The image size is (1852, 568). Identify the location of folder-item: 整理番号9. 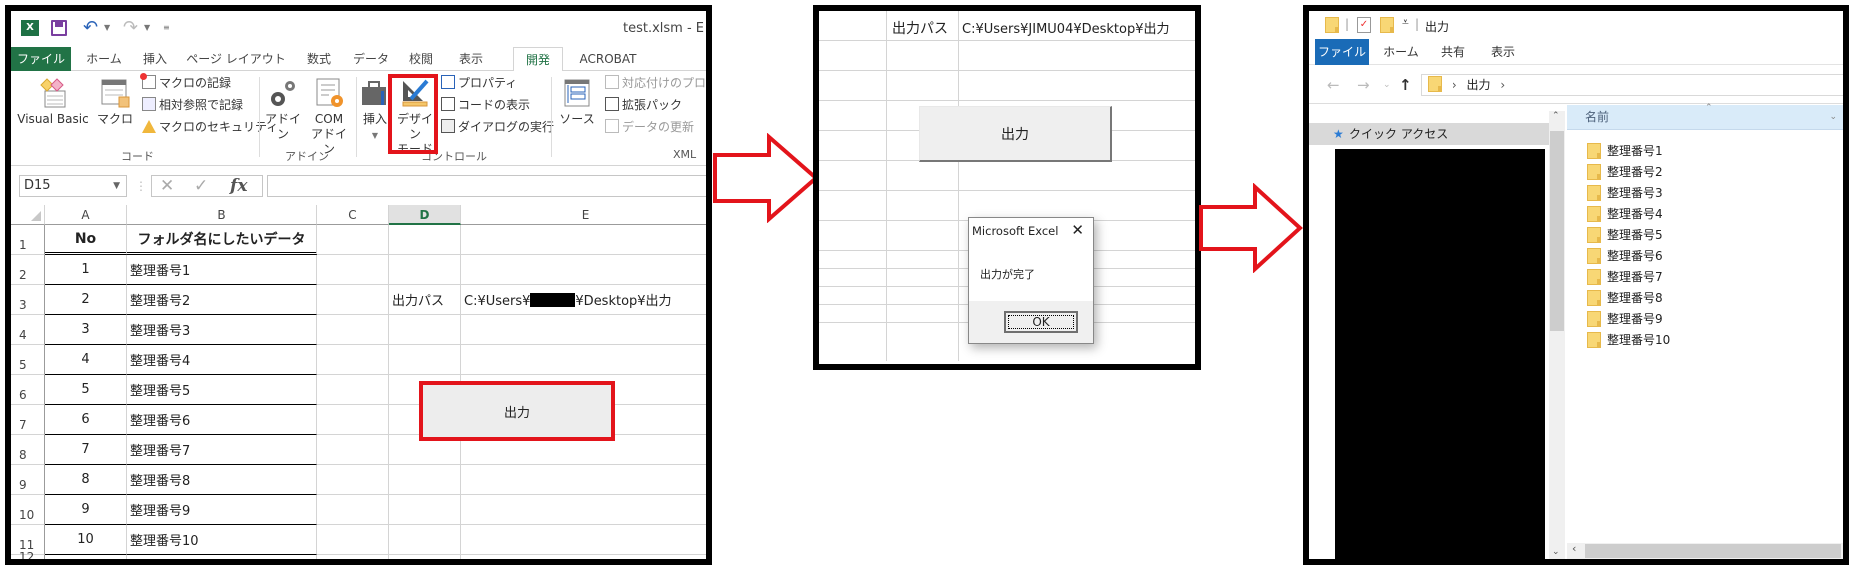
(1628, 318).